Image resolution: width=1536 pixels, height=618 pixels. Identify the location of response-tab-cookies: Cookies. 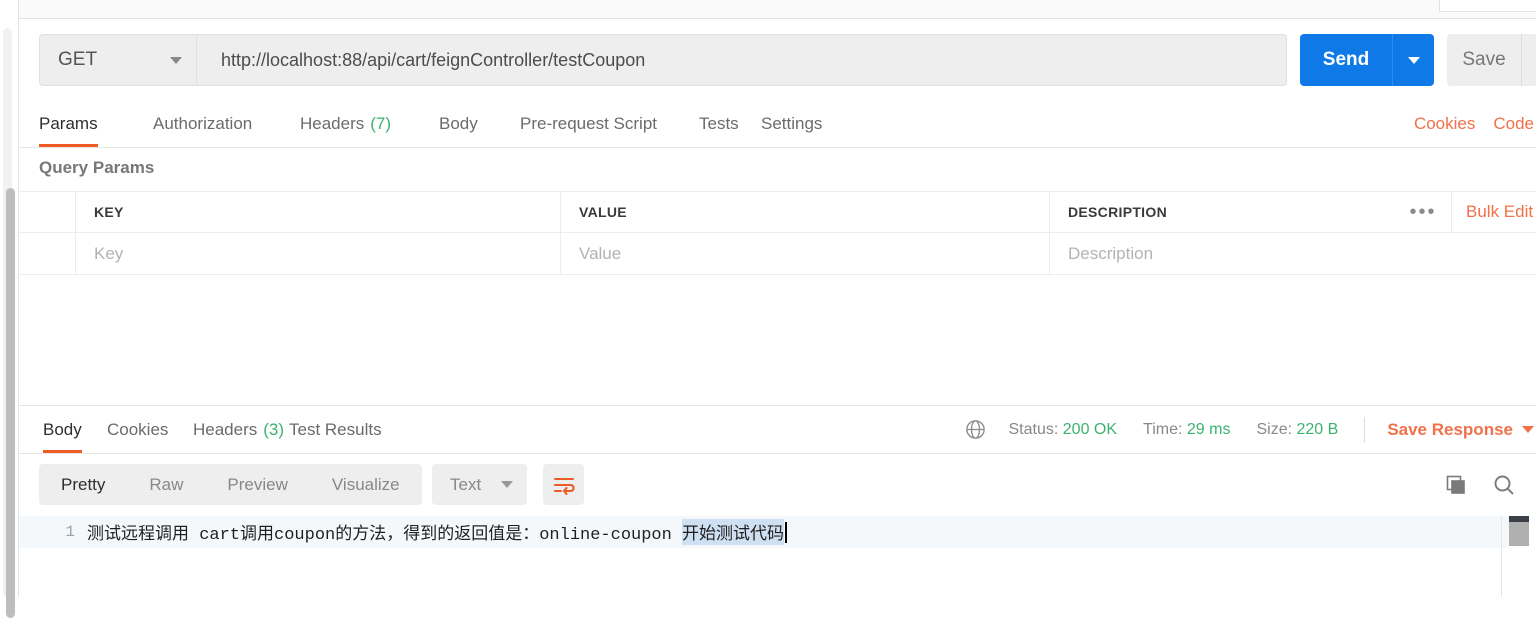
(137, 429).